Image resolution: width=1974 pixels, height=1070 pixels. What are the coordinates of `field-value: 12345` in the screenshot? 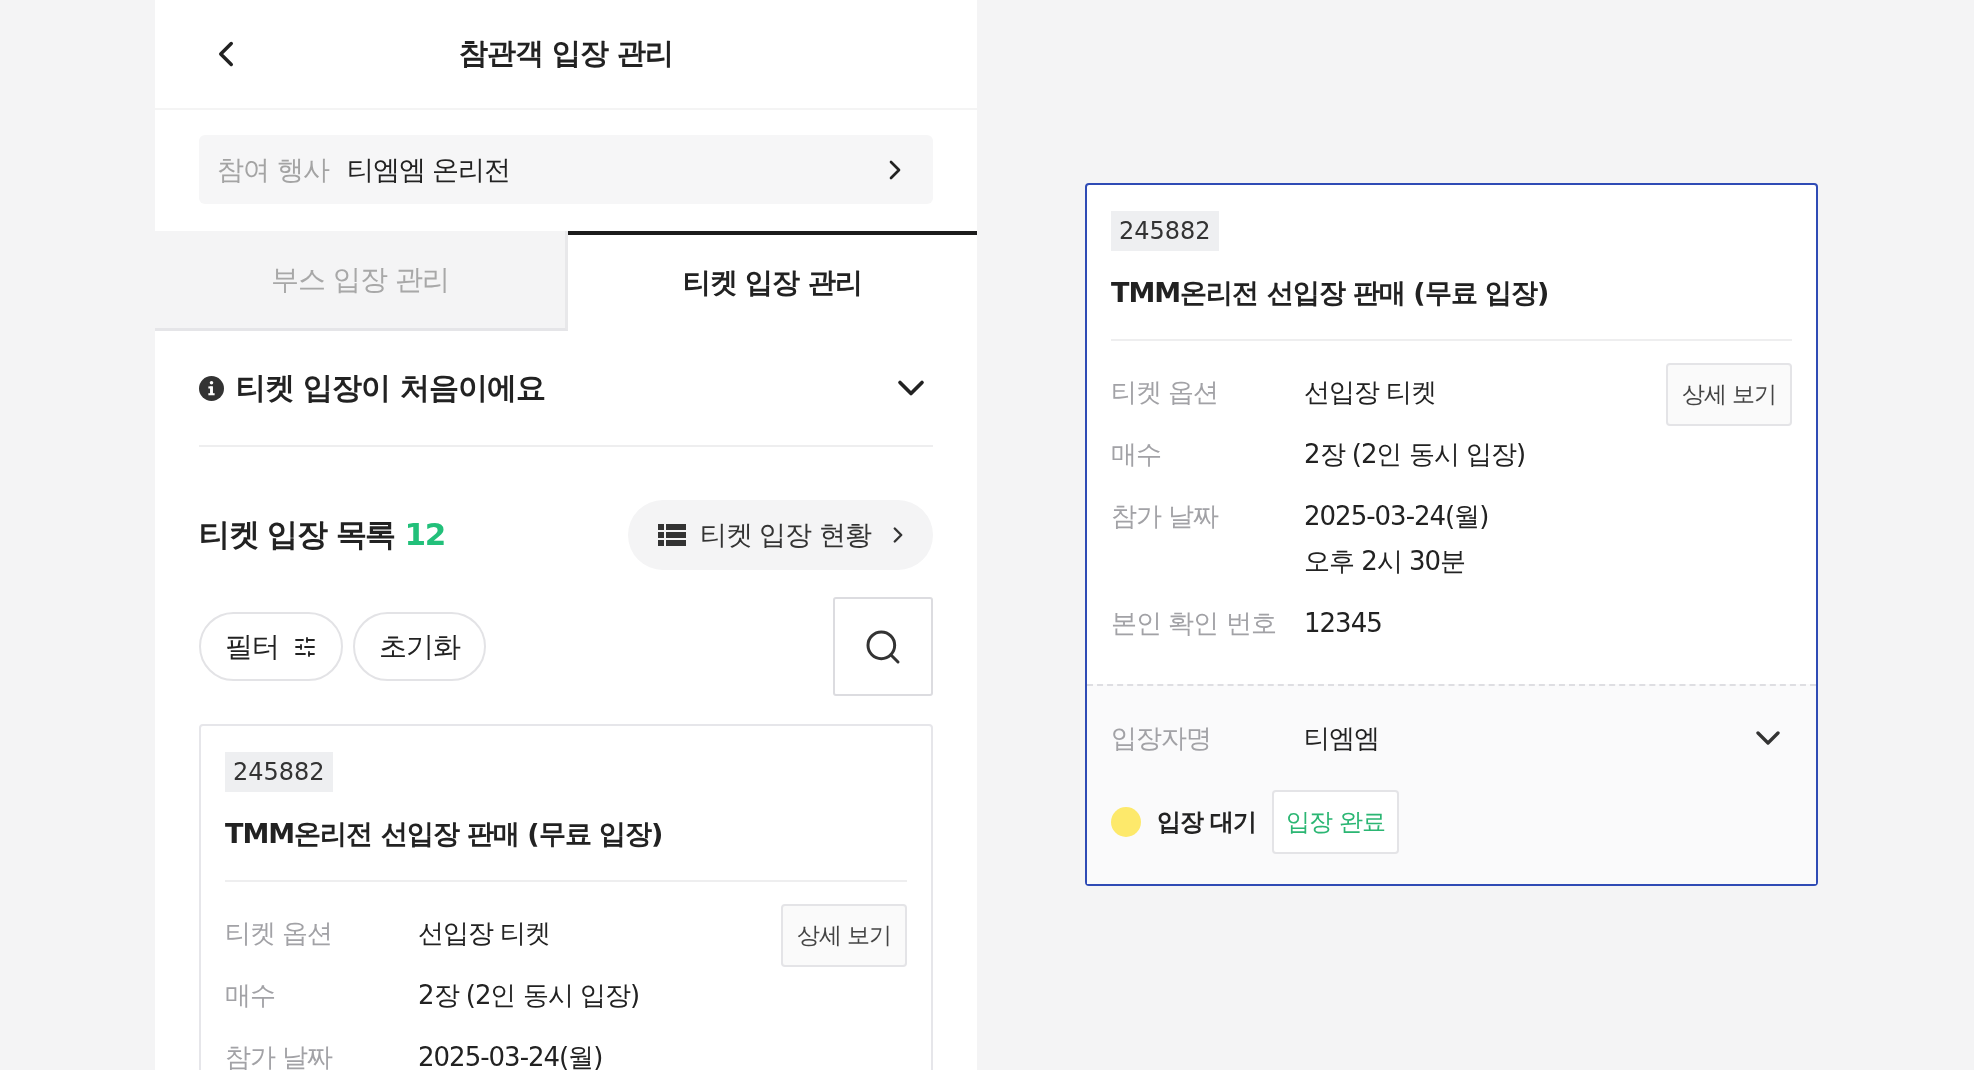 It's located at (1343, 623).